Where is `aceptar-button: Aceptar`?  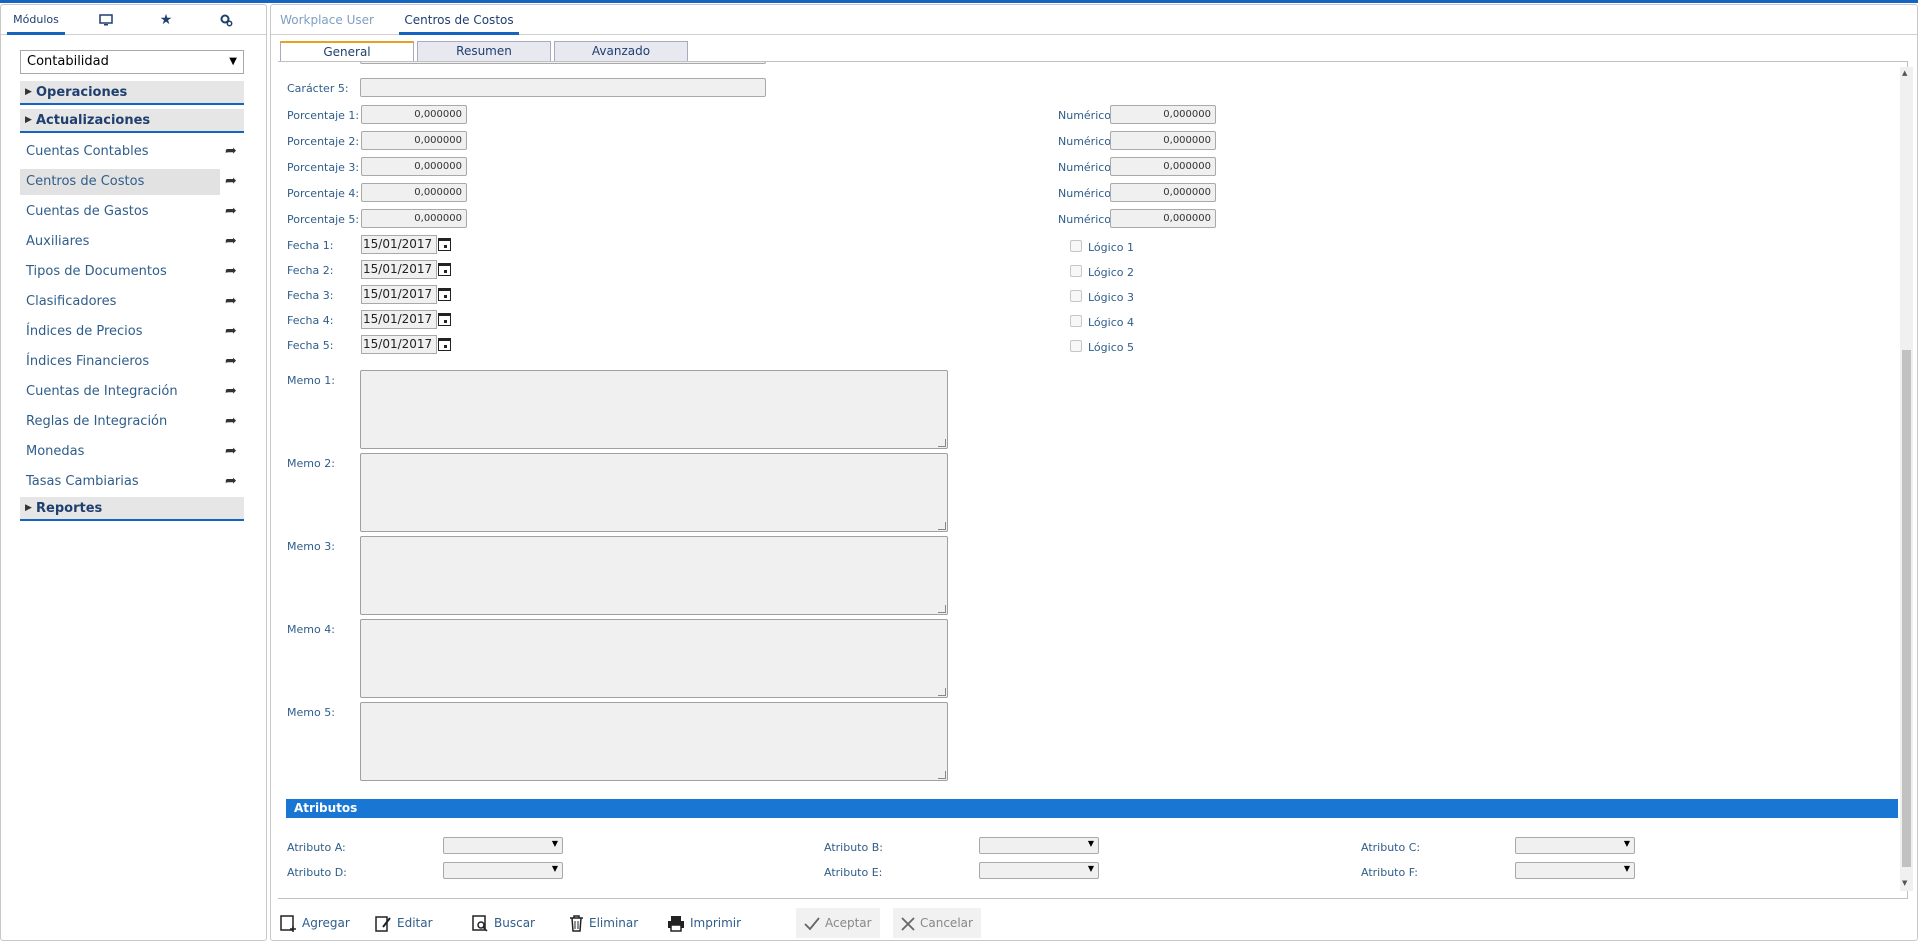
aceptar-button: Aceptar is located at coordinates (838, 923).